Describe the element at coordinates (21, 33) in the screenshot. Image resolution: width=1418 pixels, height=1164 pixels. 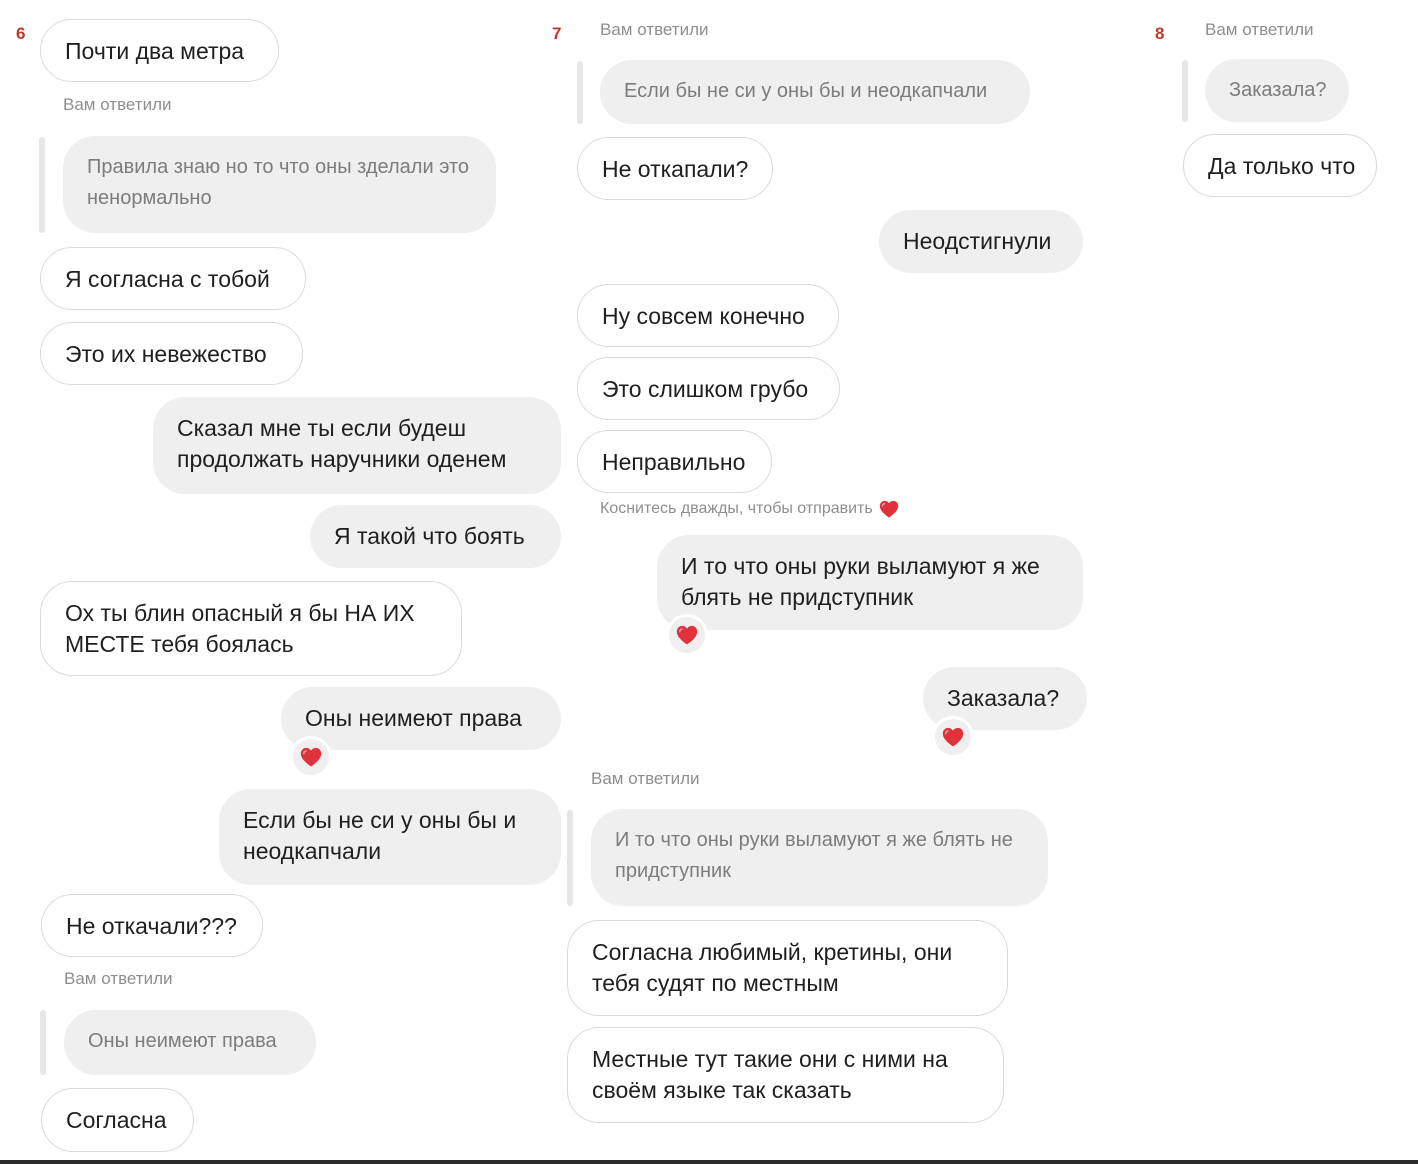
I see `column-number: 6` at that location.